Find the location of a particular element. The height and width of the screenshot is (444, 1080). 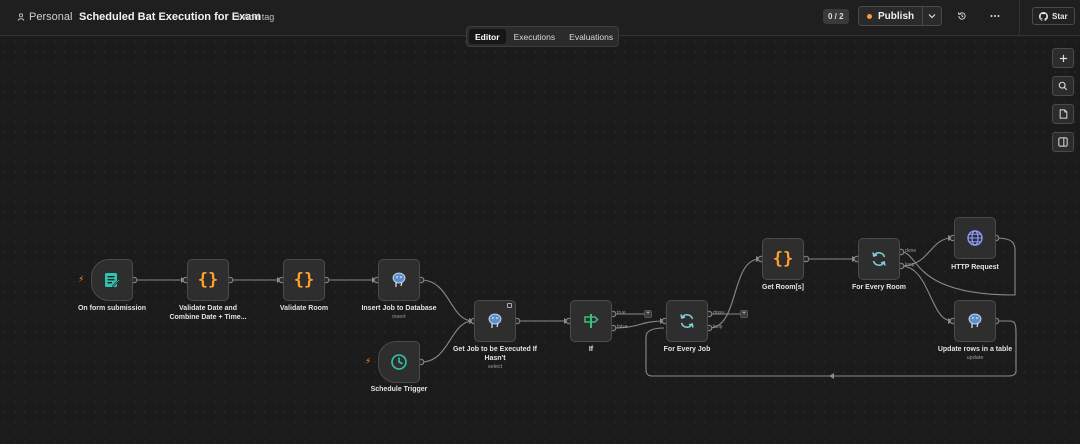

tab-executions: Executions is located at coordinates (535, 36).